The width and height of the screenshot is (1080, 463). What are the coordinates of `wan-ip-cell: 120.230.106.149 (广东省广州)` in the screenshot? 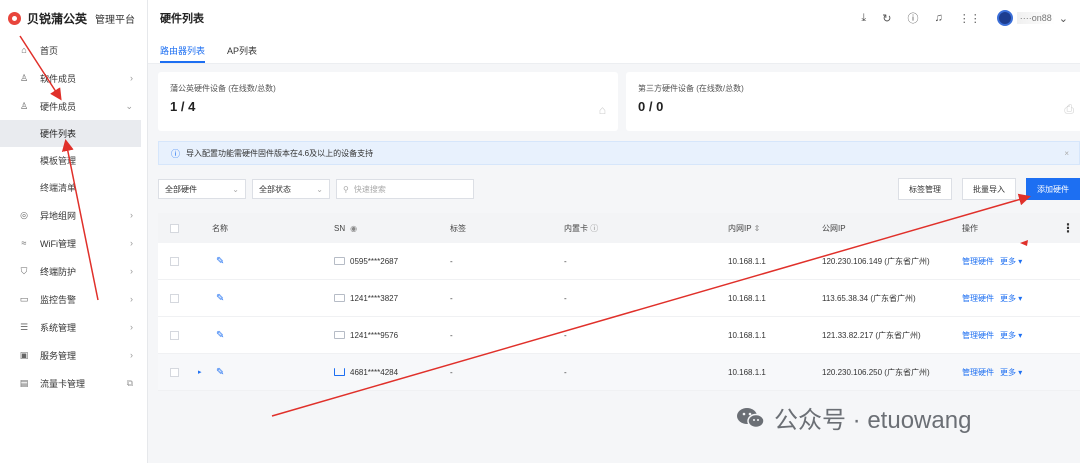 It's located at (876, 261).